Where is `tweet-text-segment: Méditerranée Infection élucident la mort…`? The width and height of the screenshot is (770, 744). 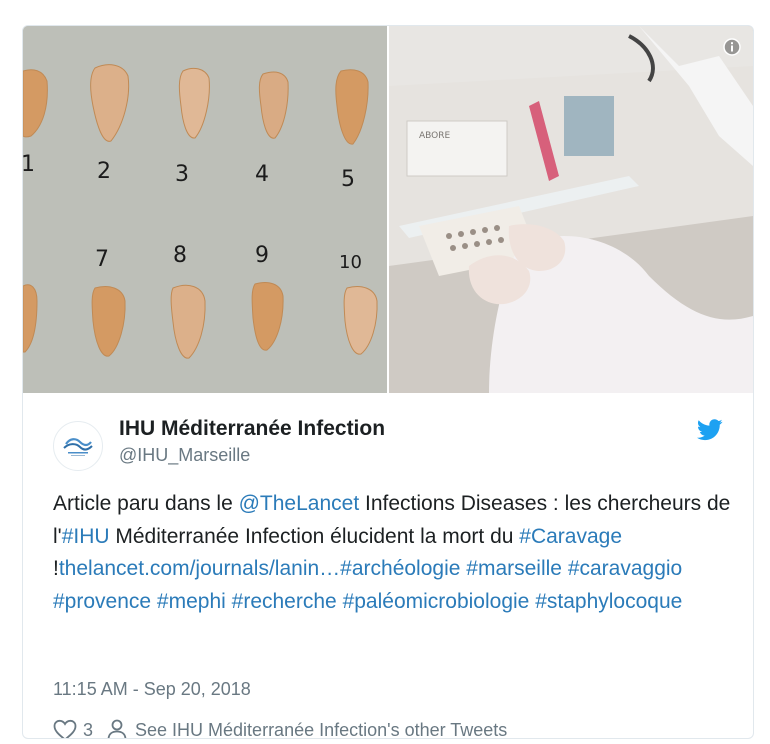 tweet-text-segment: Méditerranée Infection élucident la mort… is located at coordinates (314, 536).